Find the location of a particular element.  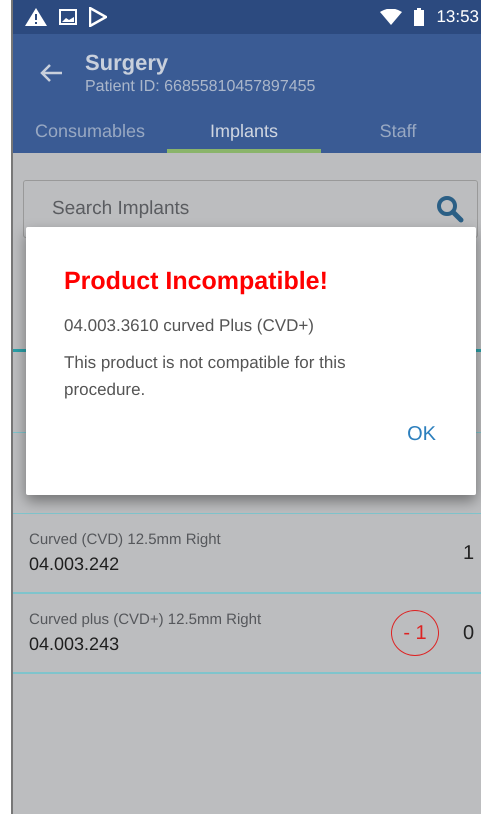

product-name: 04.003.3610 curved Plus (CVD+) is located at coordinates (189, 326).